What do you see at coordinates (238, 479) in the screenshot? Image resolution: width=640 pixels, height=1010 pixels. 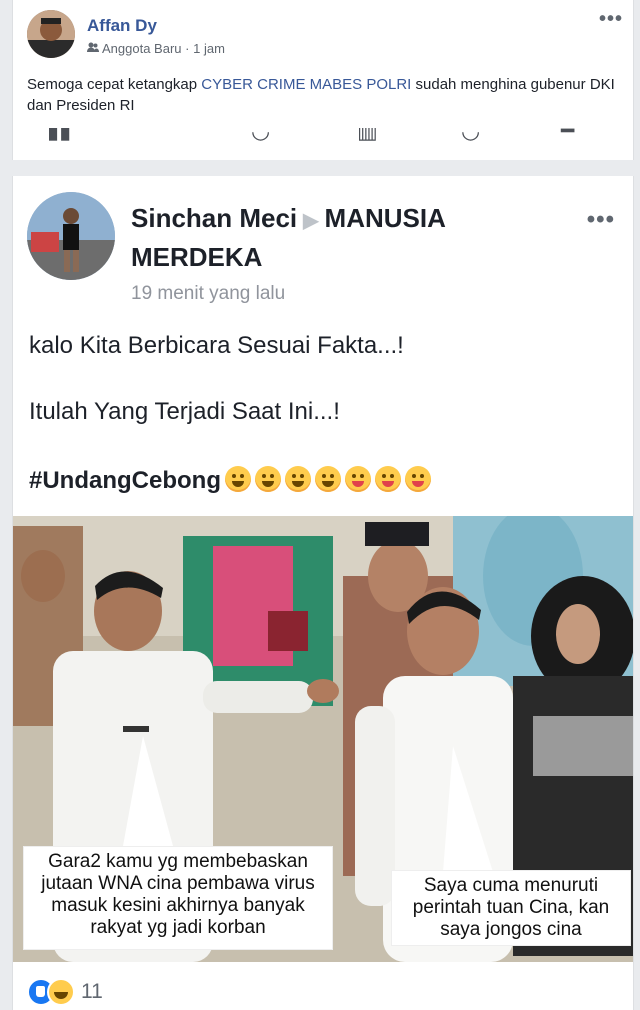 I see `smiling-face-icon` at bounding box center [238, 479].